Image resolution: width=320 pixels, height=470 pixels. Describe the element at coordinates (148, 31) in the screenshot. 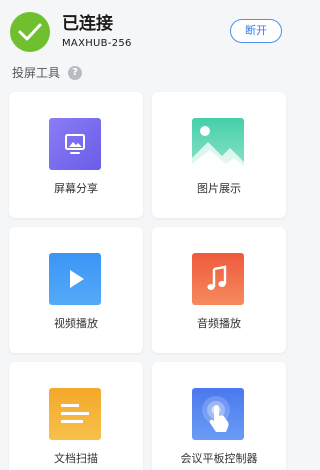

I see `connection-header: 已连接 MAXHUB-256 断开` at that location.